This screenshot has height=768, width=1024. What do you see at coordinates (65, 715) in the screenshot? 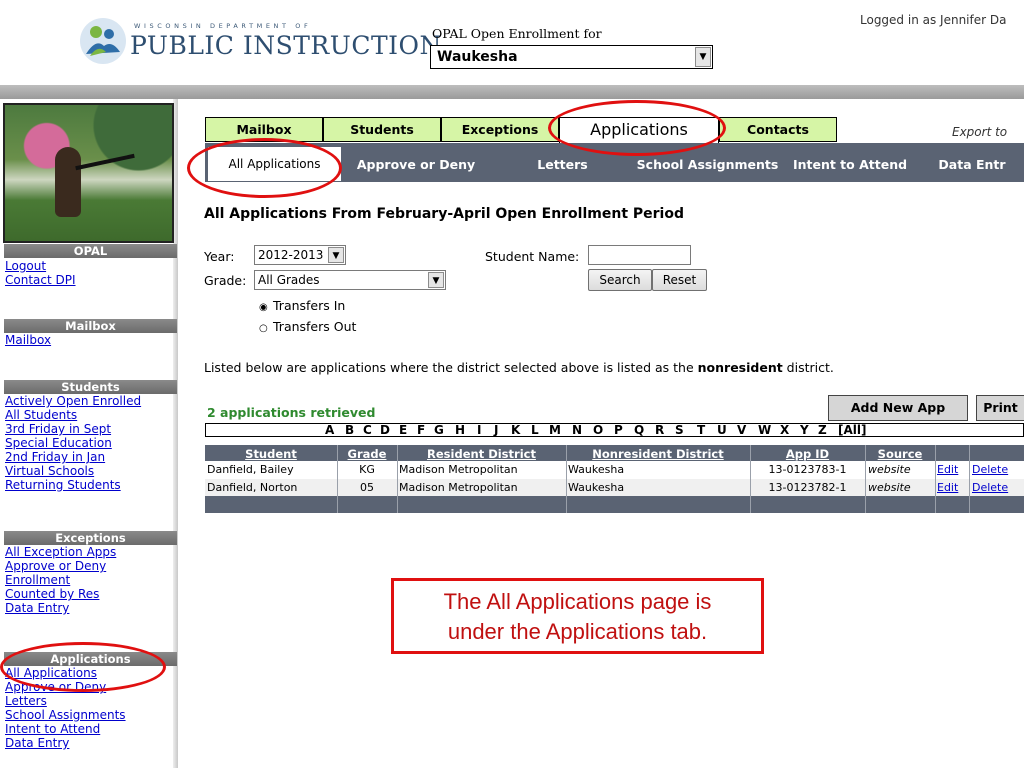
I see `sidebar-link-school-assignments: School Assignments` at bounding box center [65, 715].